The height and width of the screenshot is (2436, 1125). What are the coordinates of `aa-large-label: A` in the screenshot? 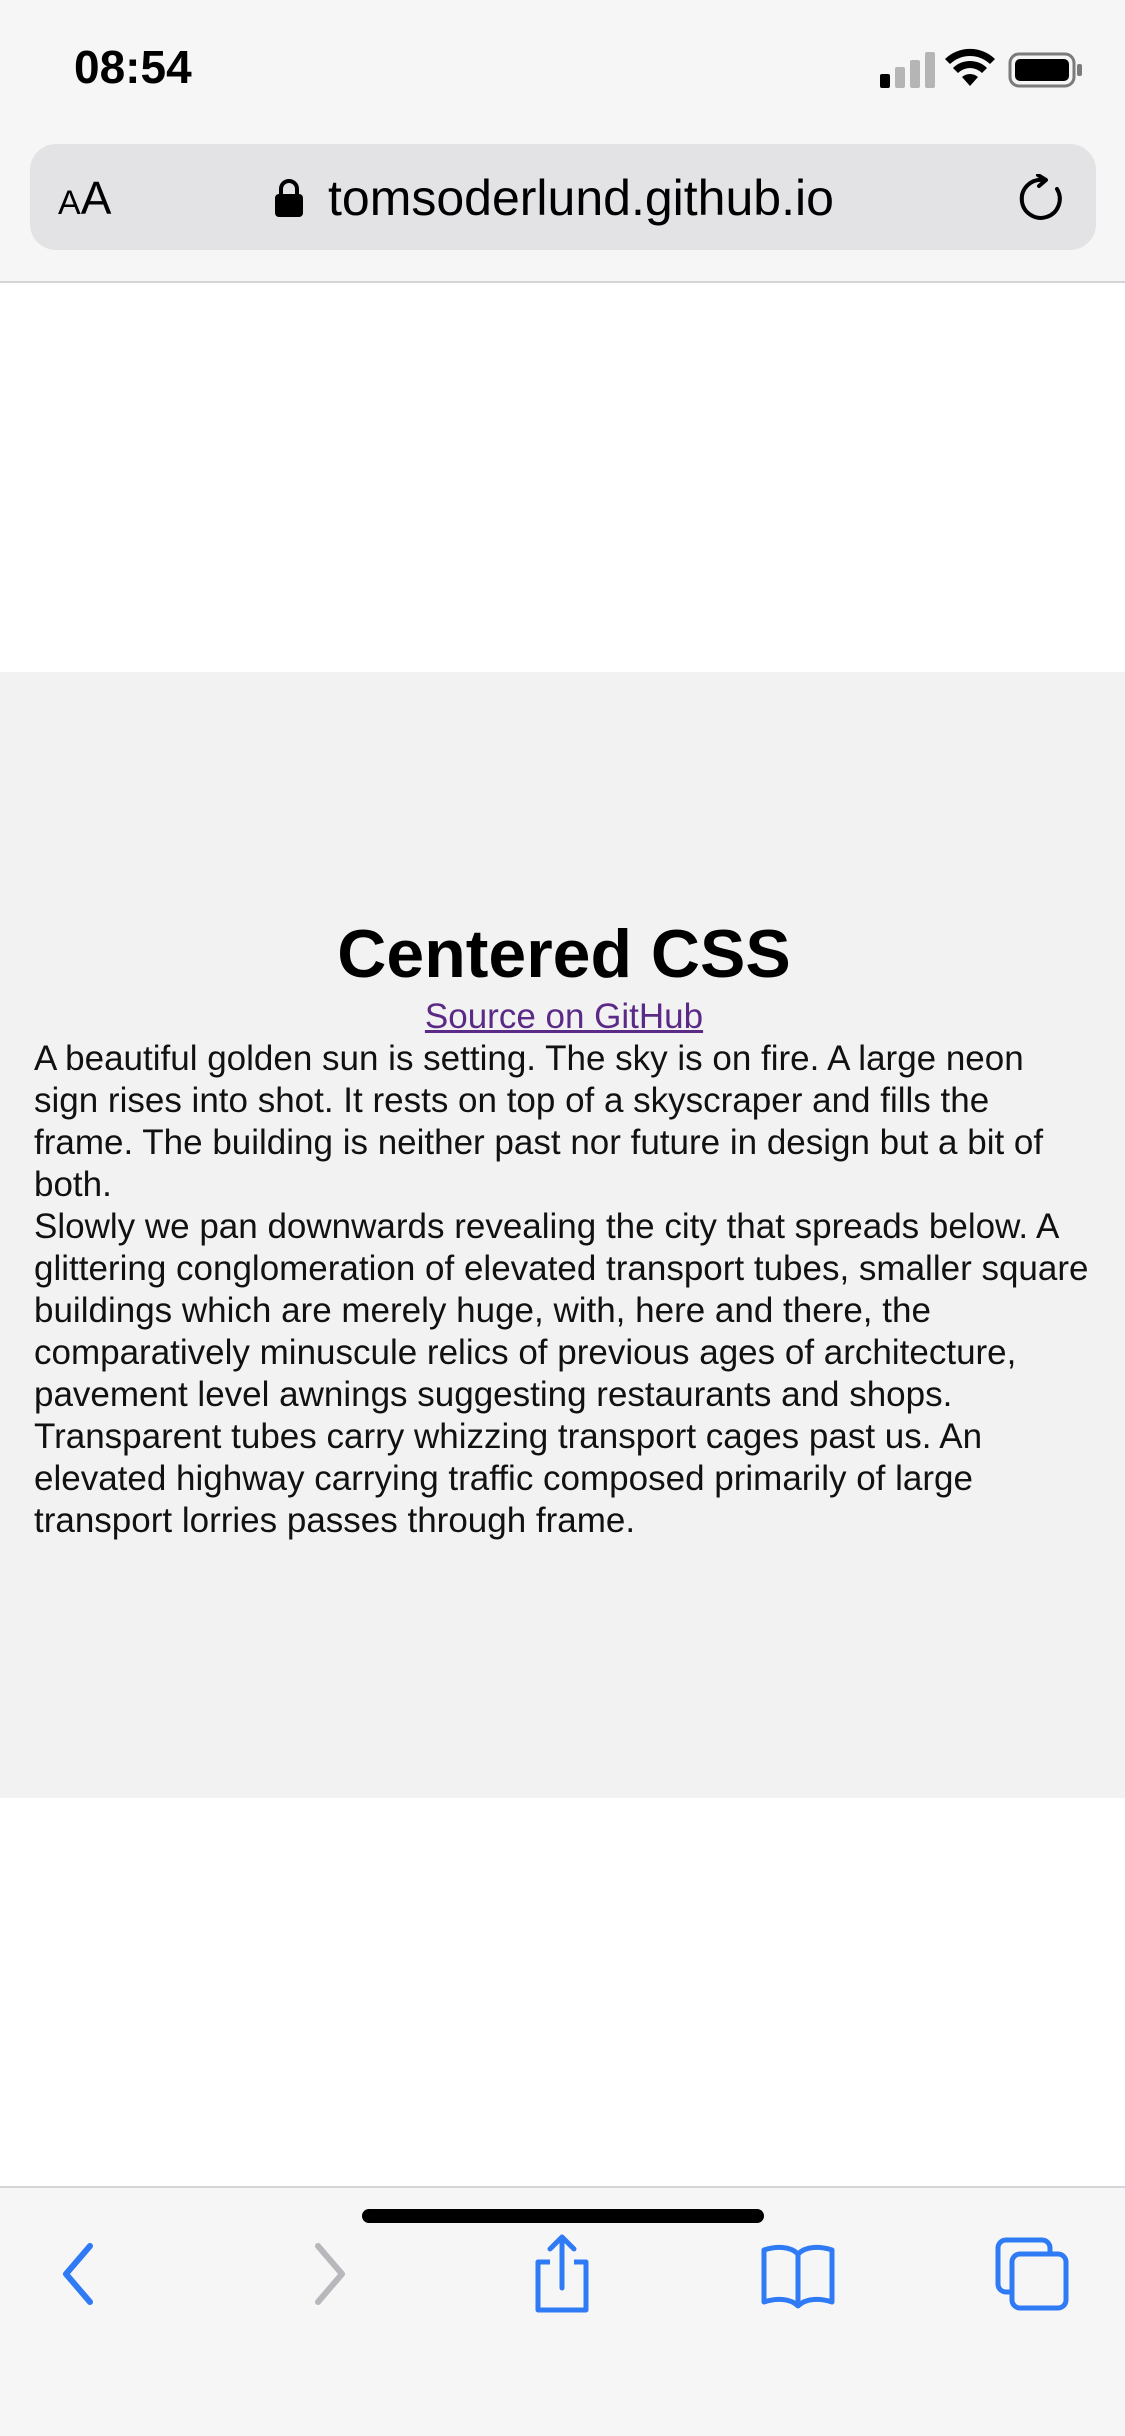 It's located at (96, 198).